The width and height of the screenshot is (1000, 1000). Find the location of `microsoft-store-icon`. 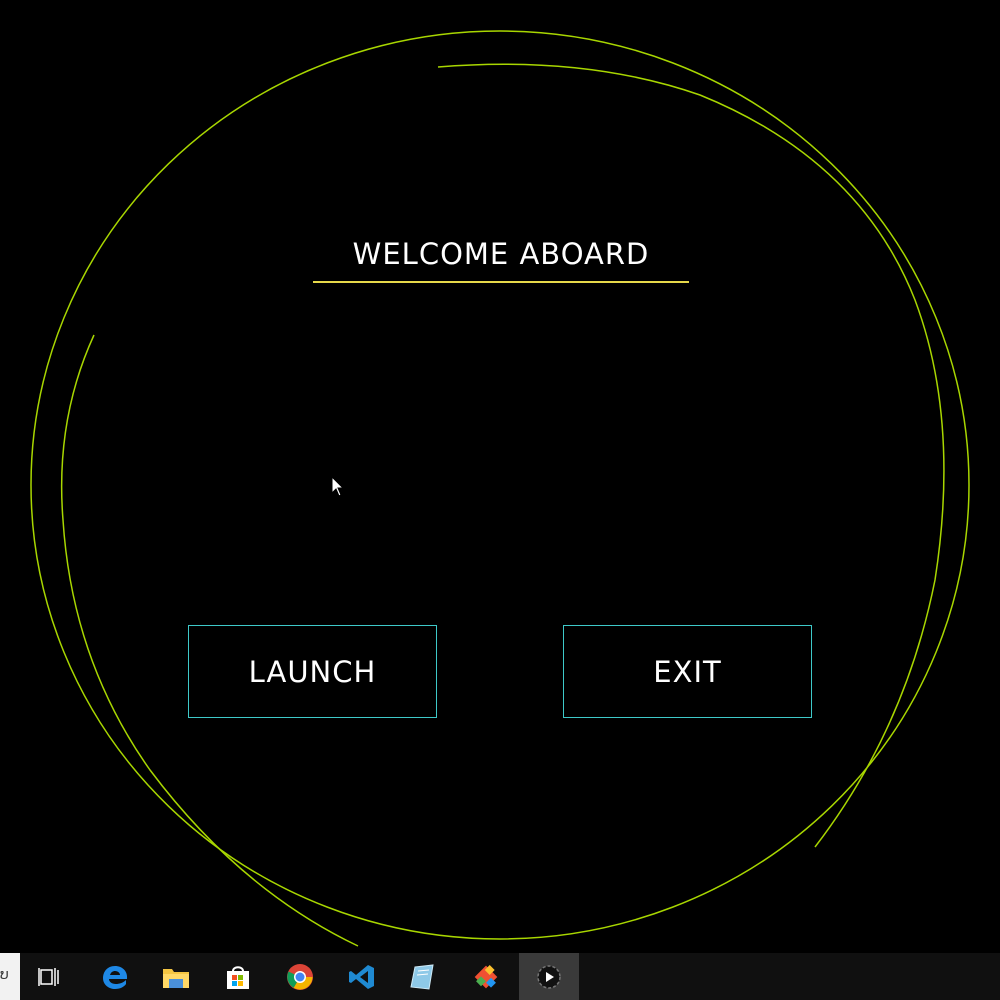

microsoft-store-icon is located at coordinates (238, 977).